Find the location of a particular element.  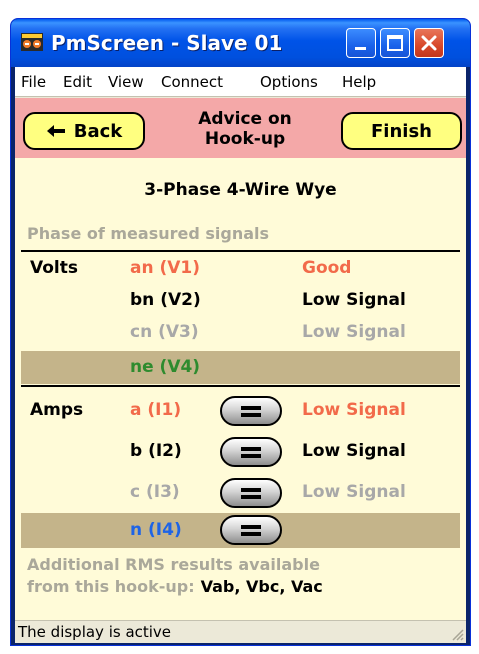

menu-options: Options is located at coordinates (289, 82).